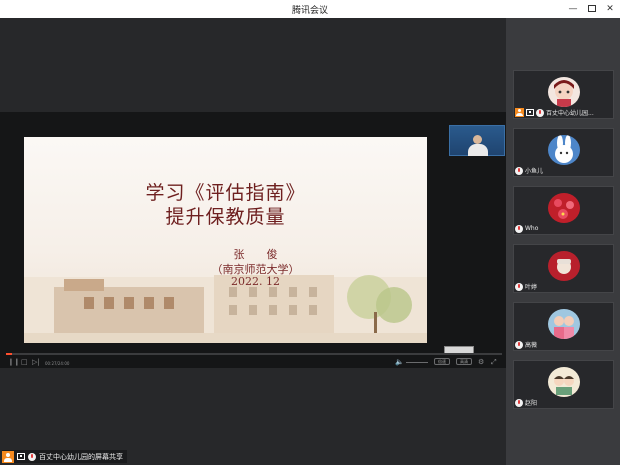  I want to click on fullscreen-icon: ⤢, so click(494, 362).